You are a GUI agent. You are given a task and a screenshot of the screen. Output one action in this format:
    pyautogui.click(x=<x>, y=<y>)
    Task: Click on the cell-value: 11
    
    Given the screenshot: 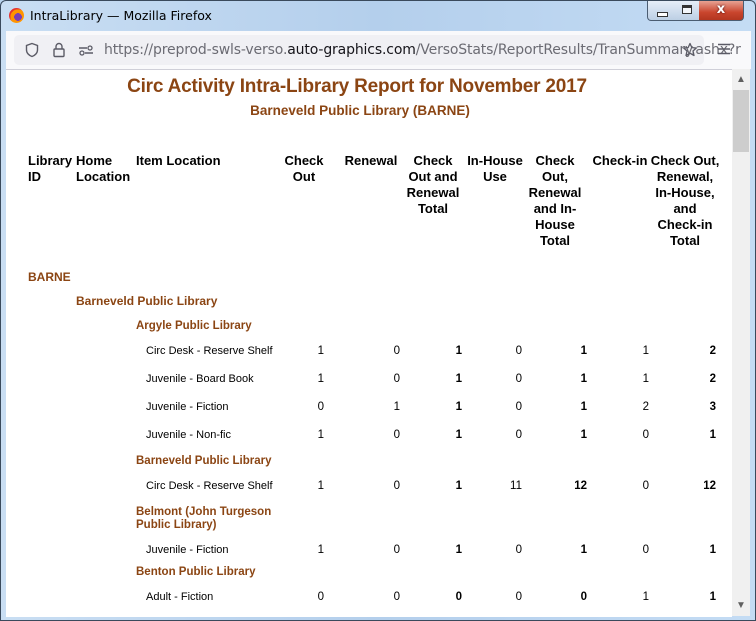 What is the action you would take?
    pyautogui.click(x=516, y=486)
    